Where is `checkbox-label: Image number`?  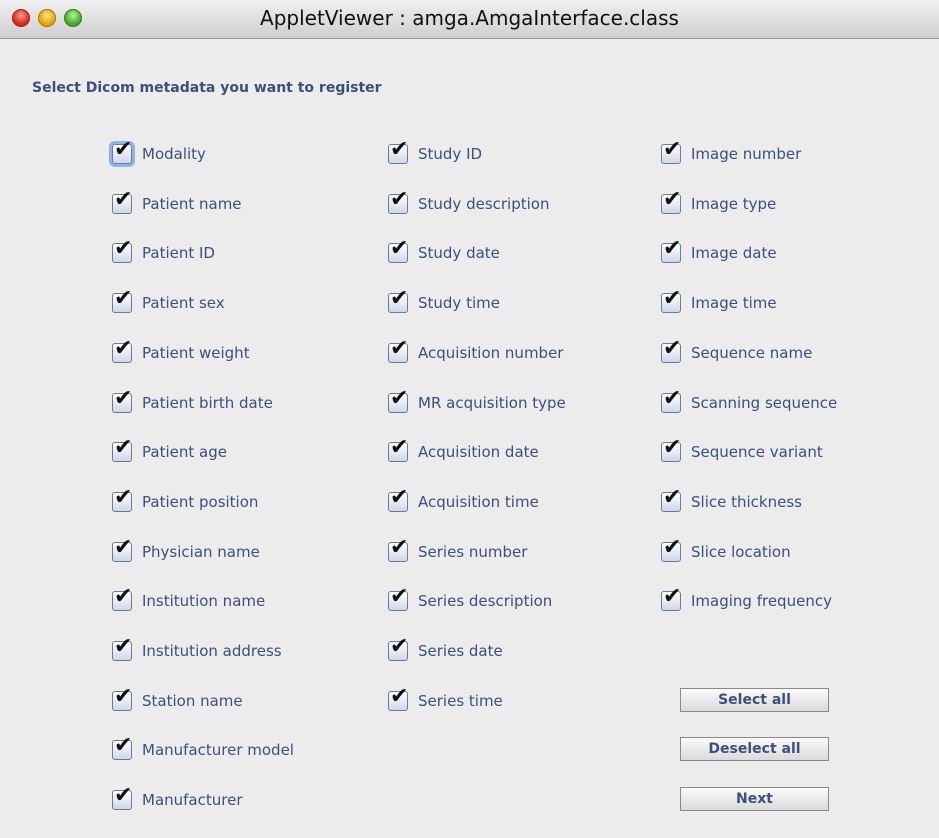
checkbox-label: Image number is located at coordinates (746, 154).